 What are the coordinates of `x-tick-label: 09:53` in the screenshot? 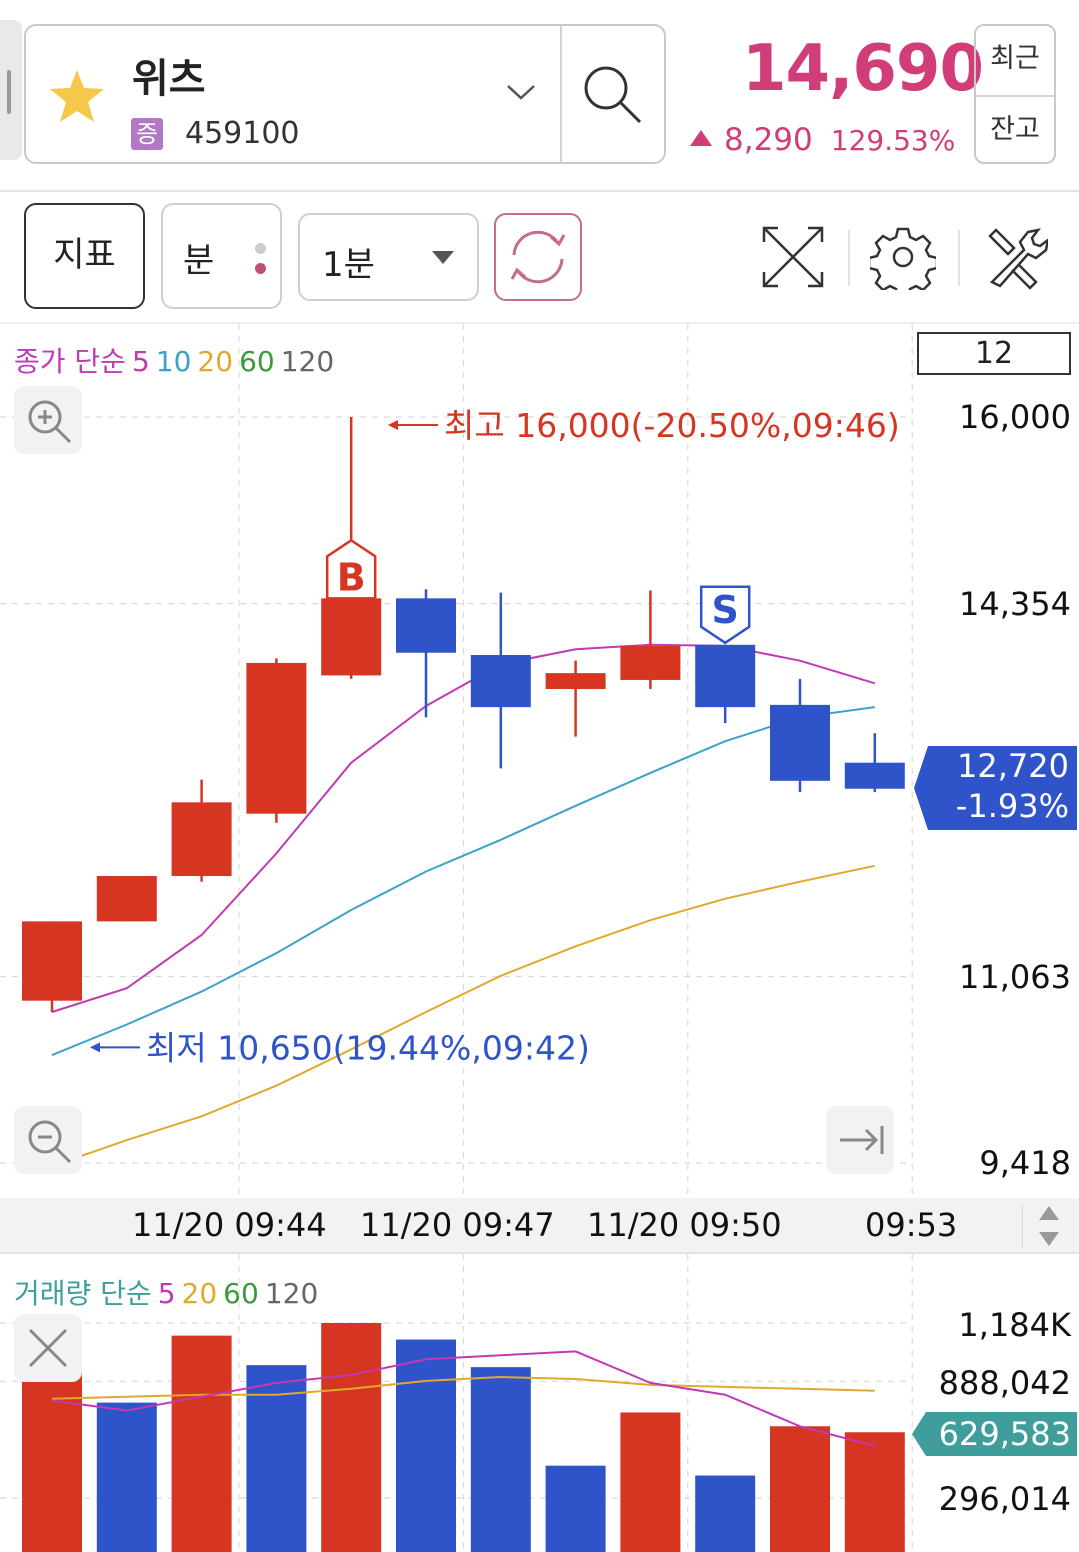 It's located at (911, 1225).